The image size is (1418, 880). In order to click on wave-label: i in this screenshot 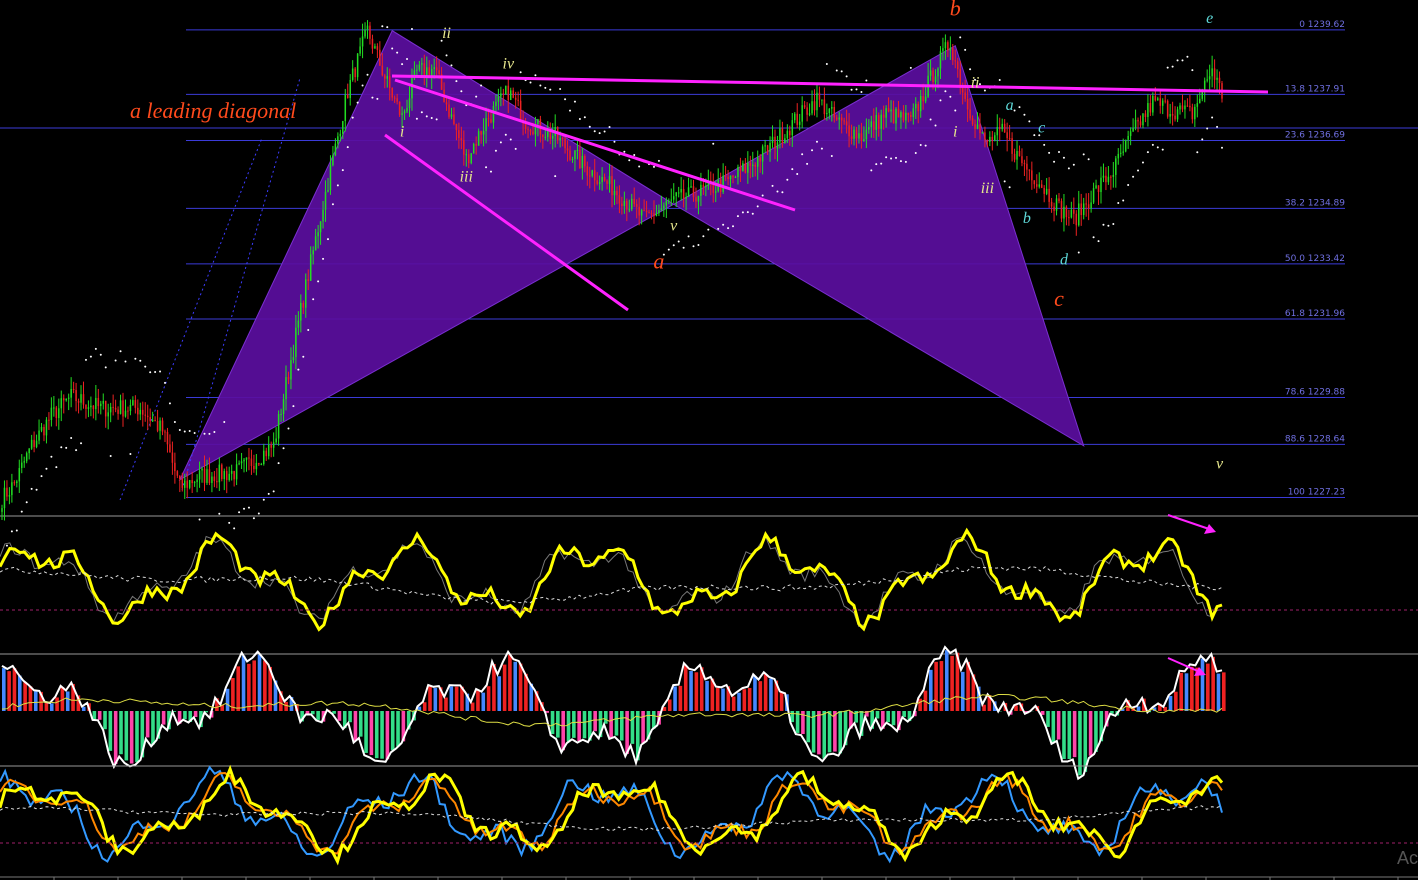, I will do `click(402, 131)`.